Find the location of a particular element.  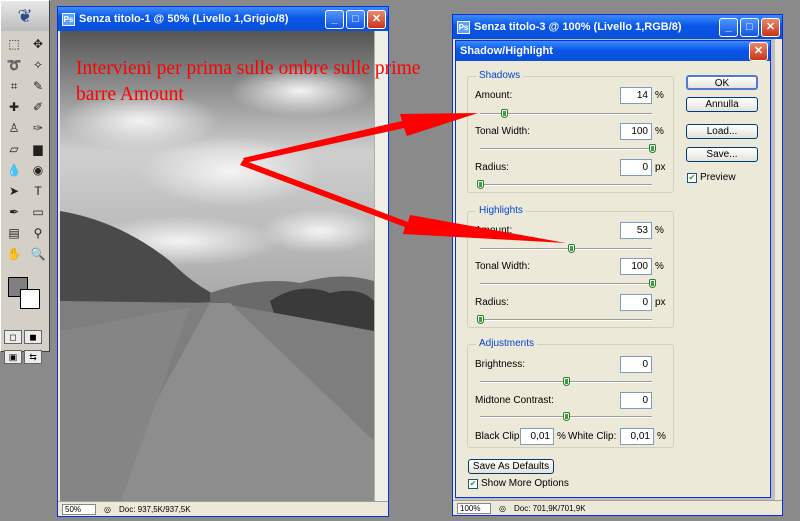

preview-label: Preview is located at coordinates (718, 177).